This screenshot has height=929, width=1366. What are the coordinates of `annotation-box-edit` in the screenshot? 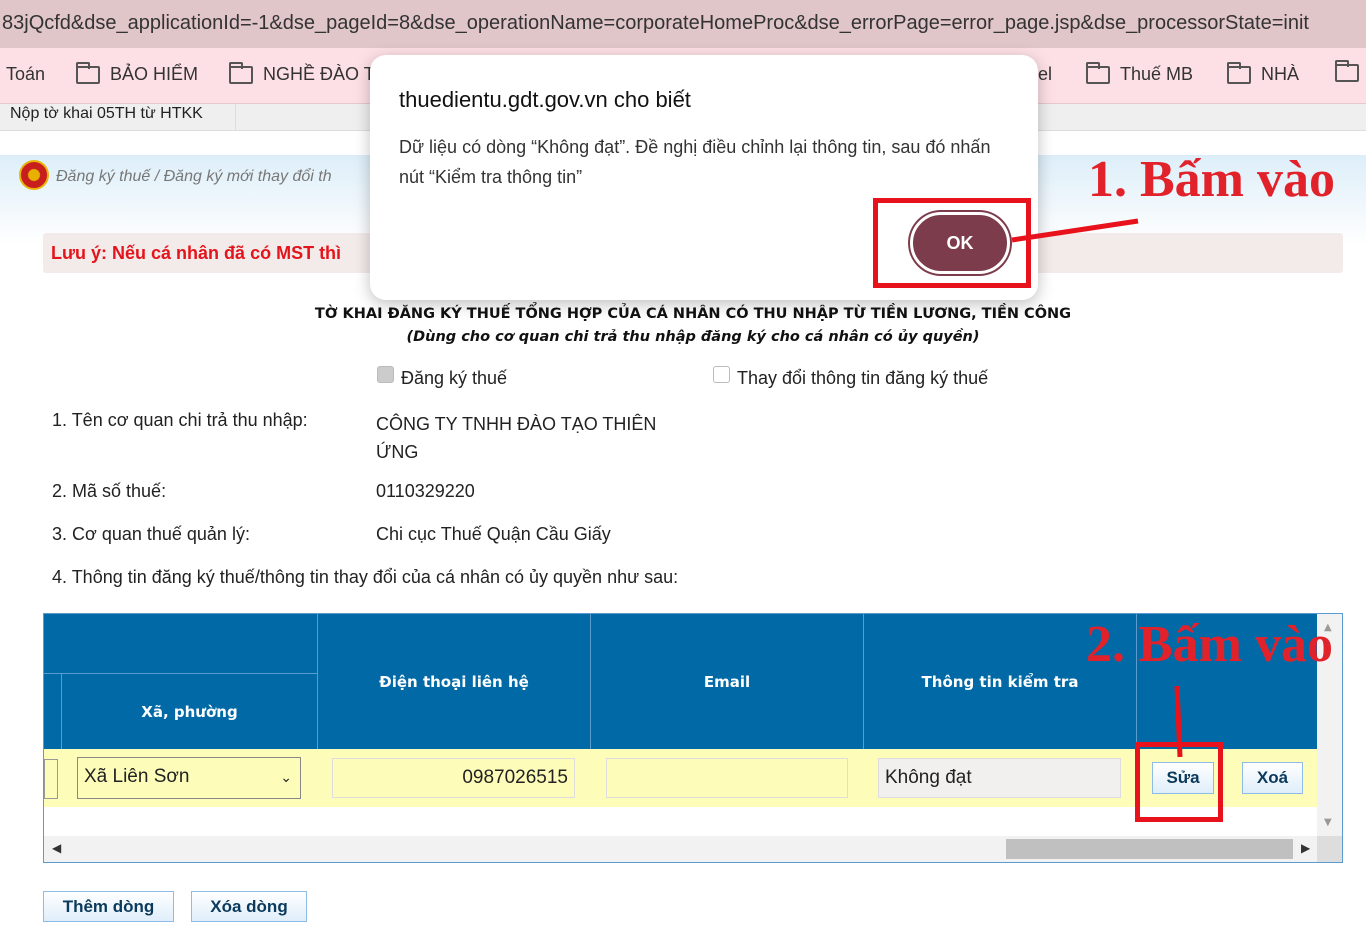 It's located at (1179, 782).